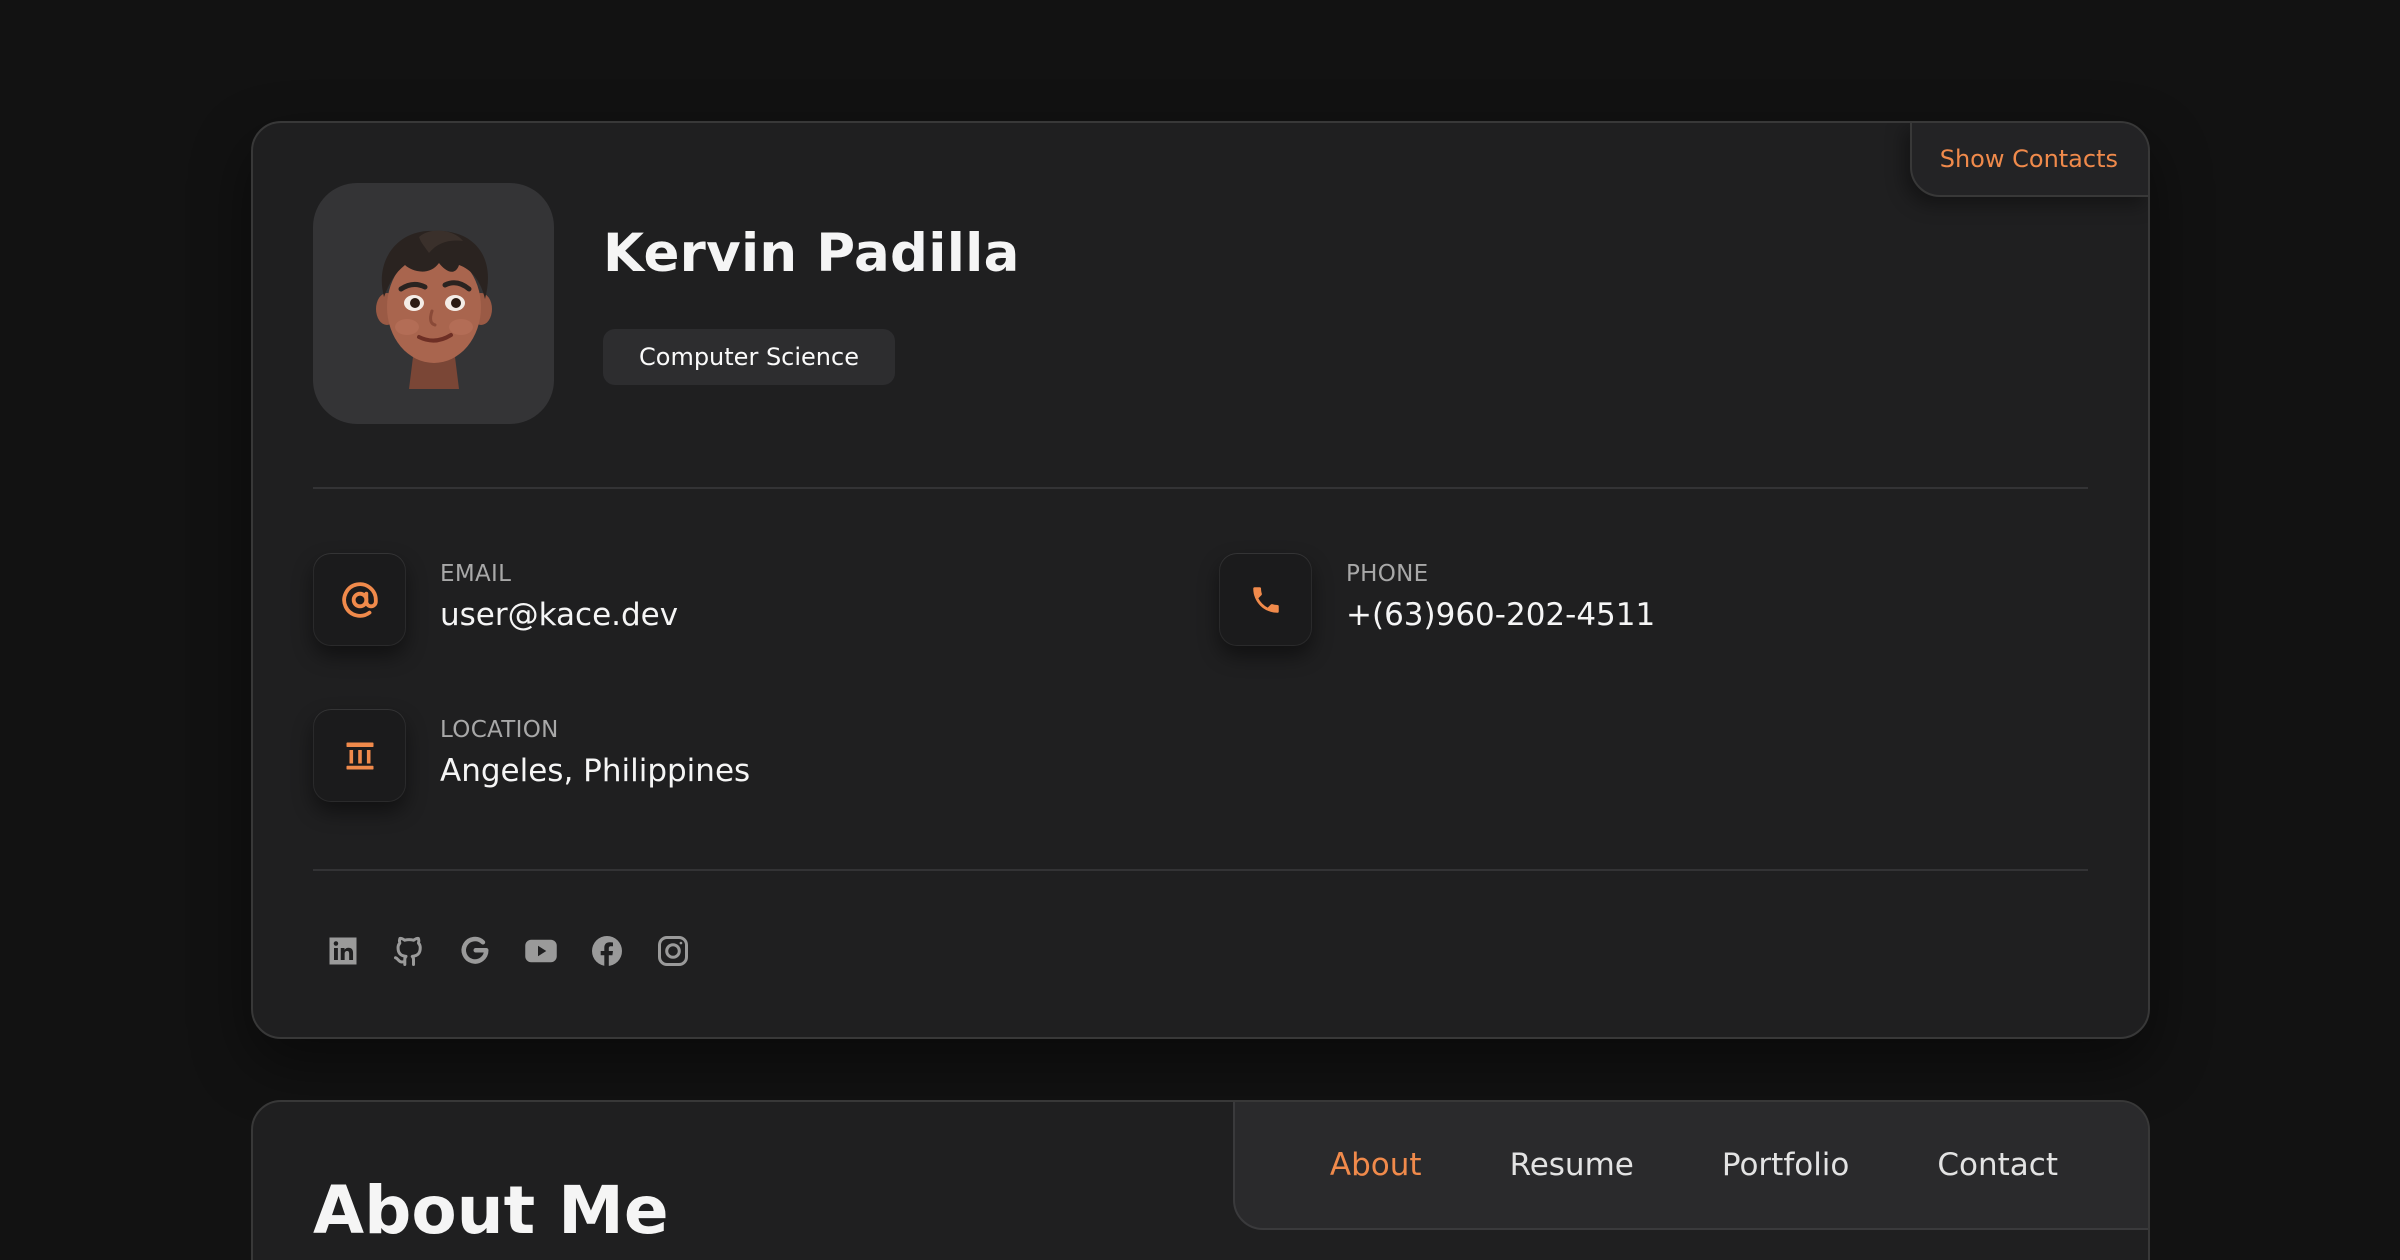 The image size is (2400, 1260). Describe the element at coordinates (508, 951) in the screenshot. I see `social-links` at that location.